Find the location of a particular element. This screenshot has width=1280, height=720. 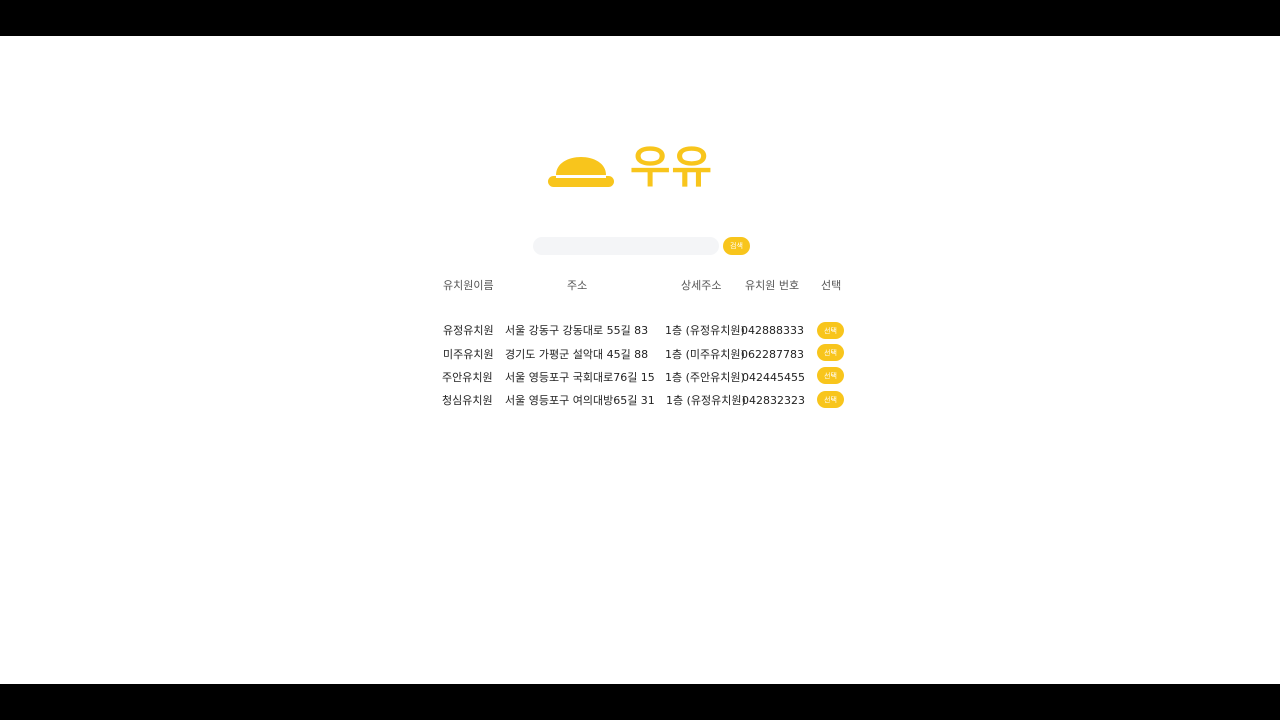

row-number: 042832323 is located at coordinates (773, 400).